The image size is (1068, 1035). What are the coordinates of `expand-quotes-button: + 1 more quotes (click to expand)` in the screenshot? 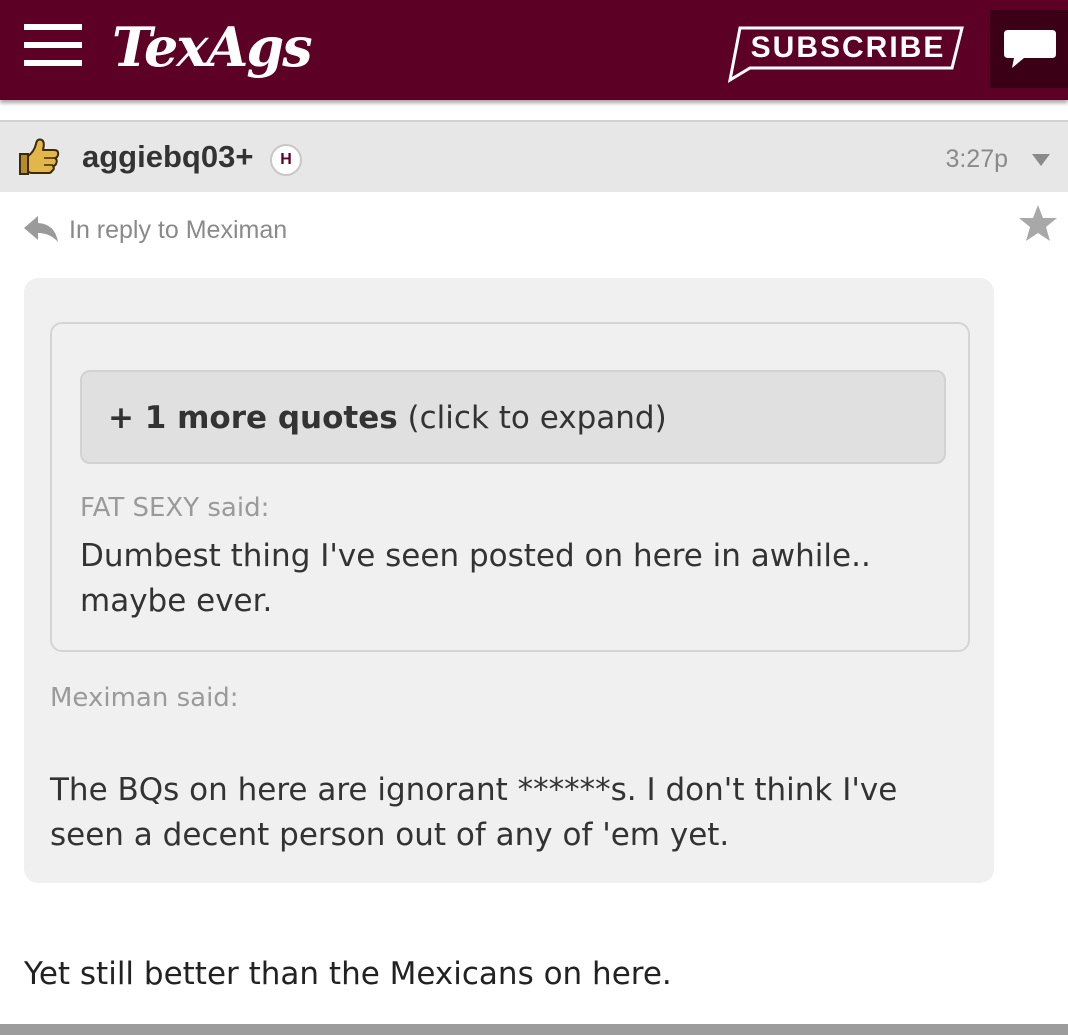 It's located at (513, 417).